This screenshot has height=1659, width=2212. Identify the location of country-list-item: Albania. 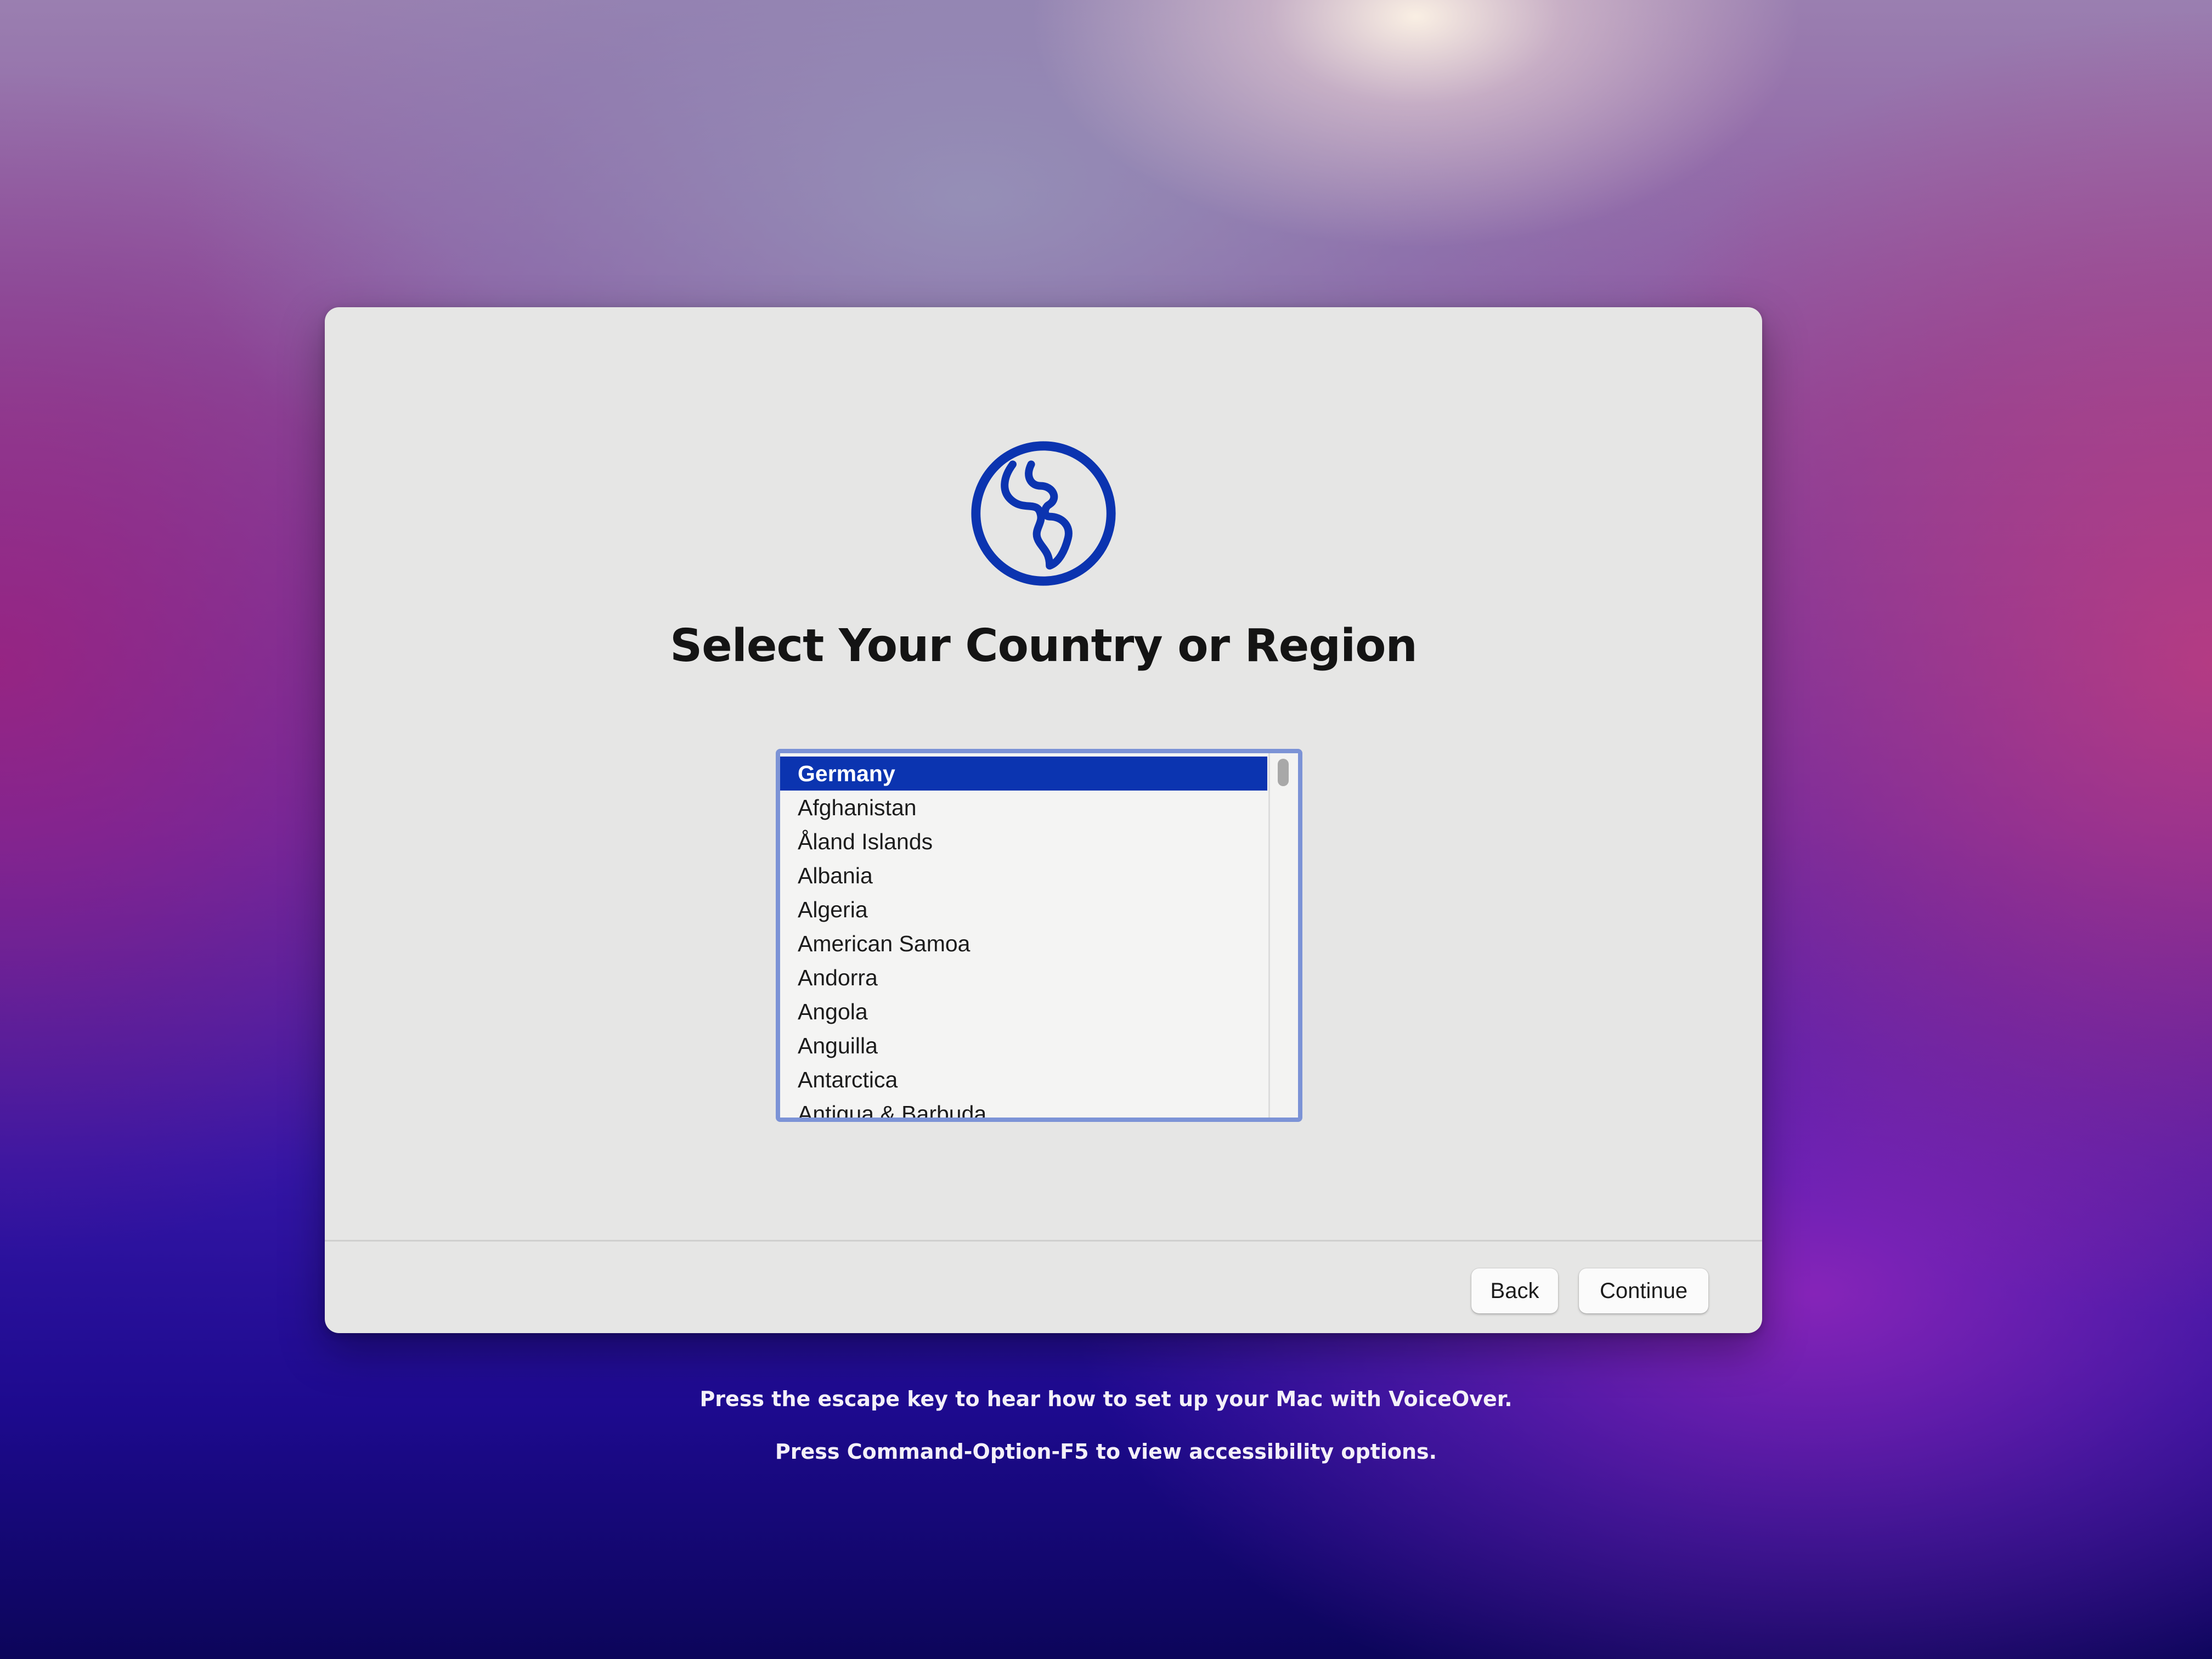
(1024, 876).